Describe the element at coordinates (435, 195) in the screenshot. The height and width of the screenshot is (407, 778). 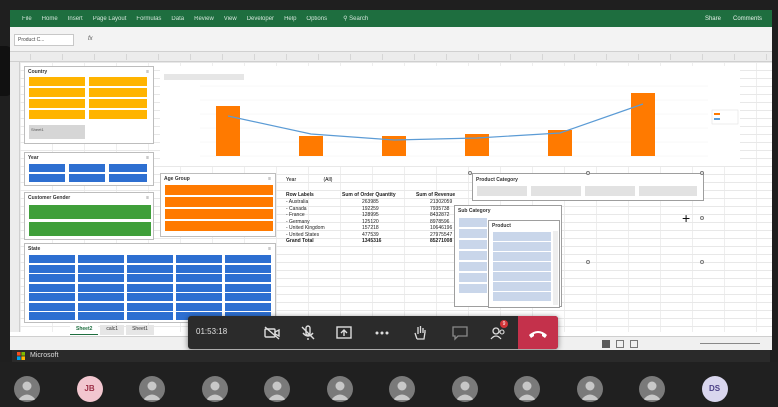
I see `pivot-header-revenue: Sum of Revenue` at that location.